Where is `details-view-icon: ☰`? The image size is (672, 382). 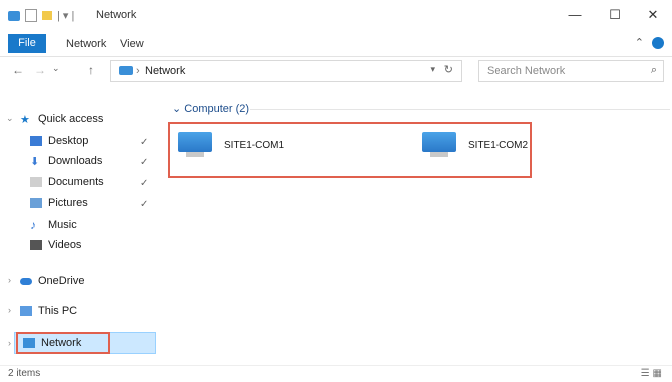 details-view-icon: ☰ is located at coordinates (645, 373).